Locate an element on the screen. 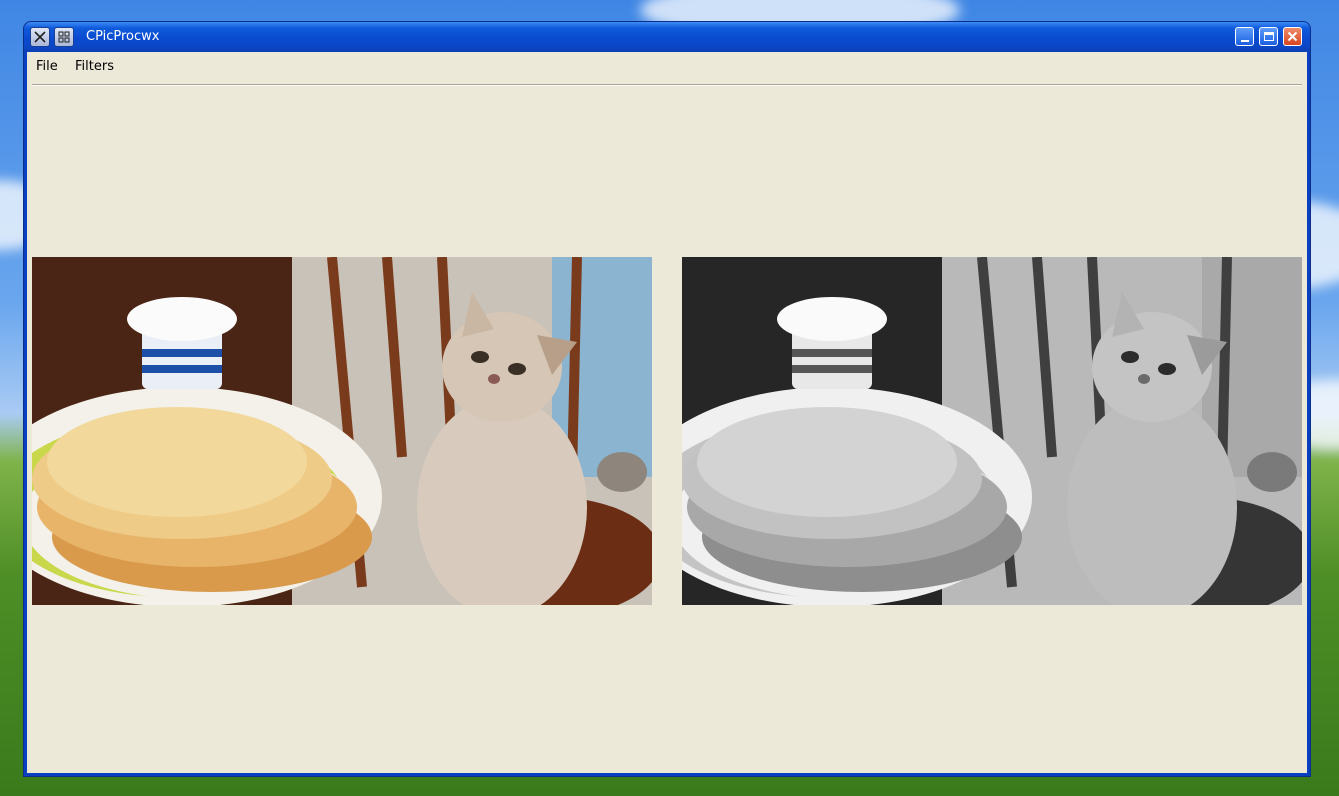 The width and height of the screenshot is (1339, 796). close-button is located at coordinates (1292, 36).